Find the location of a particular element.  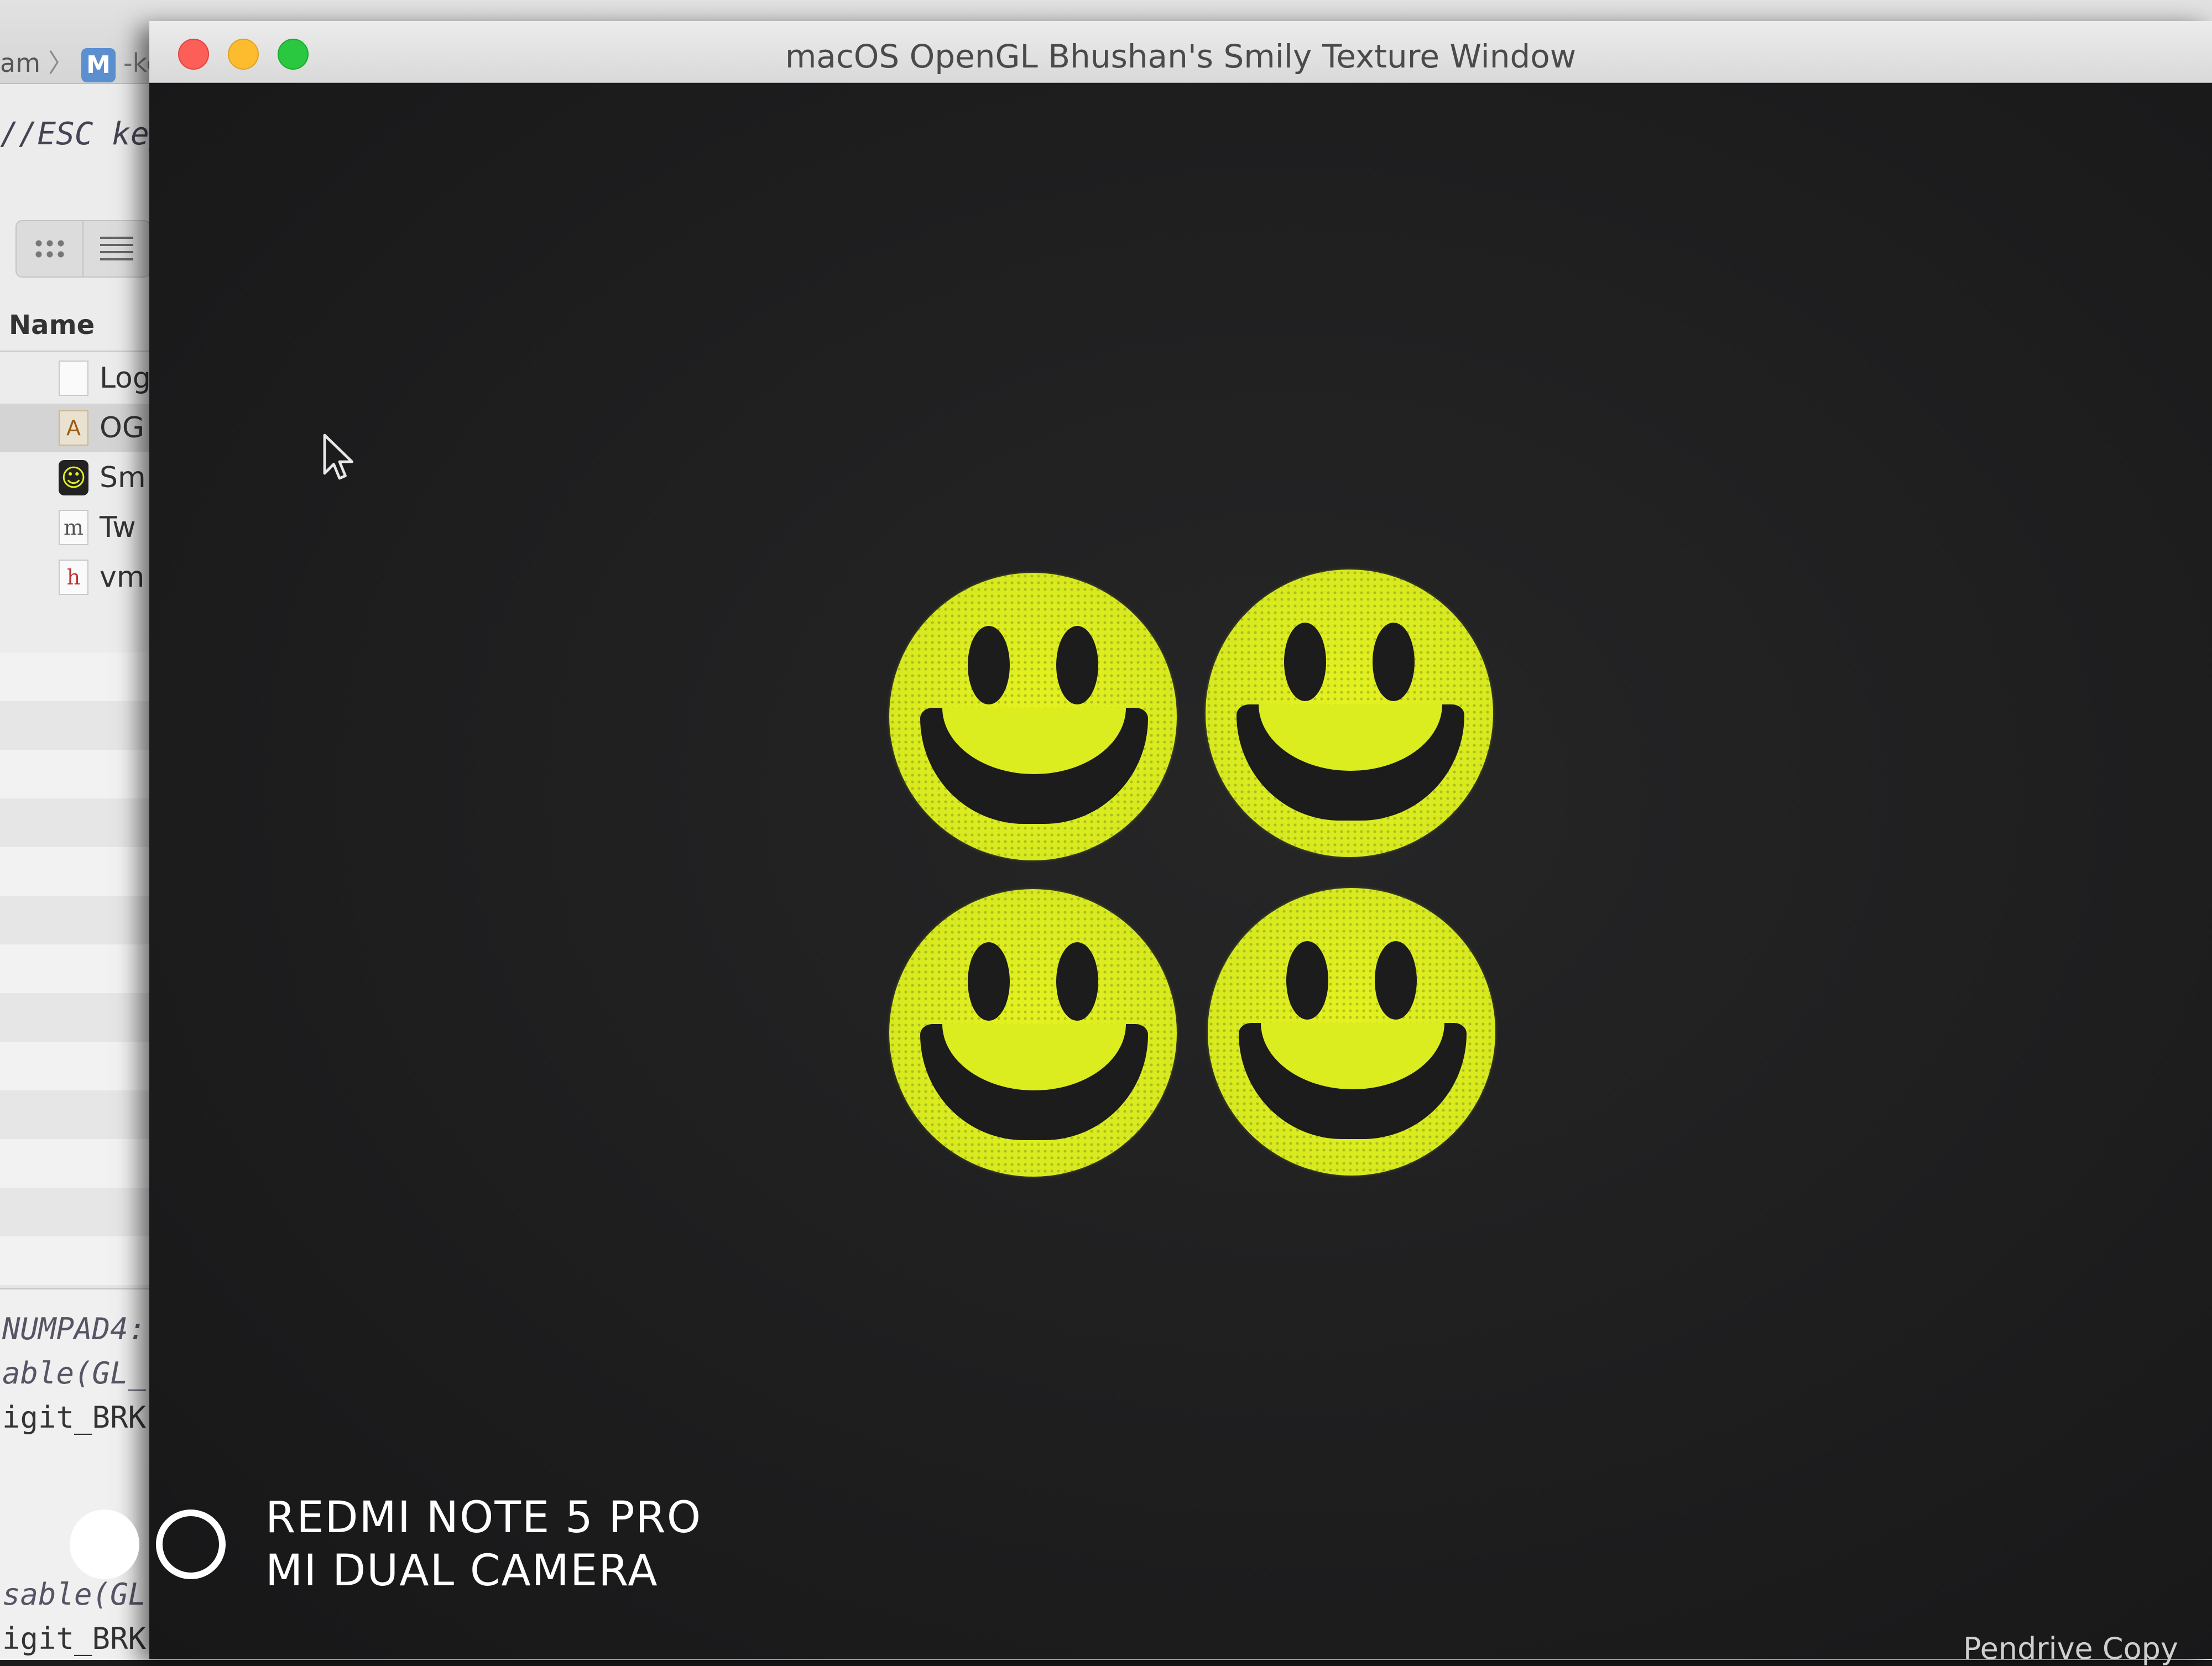

view-mode-toggle is located at coordinates (83, 249).